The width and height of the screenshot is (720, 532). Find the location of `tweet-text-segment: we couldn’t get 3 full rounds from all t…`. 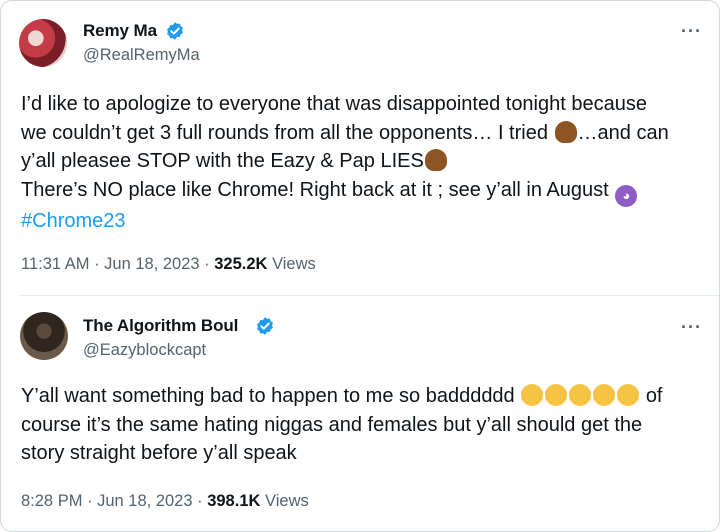

tweet-text-segment: we couldn’t get 3 full rounds from all t… is located at coordinates (284, 132).